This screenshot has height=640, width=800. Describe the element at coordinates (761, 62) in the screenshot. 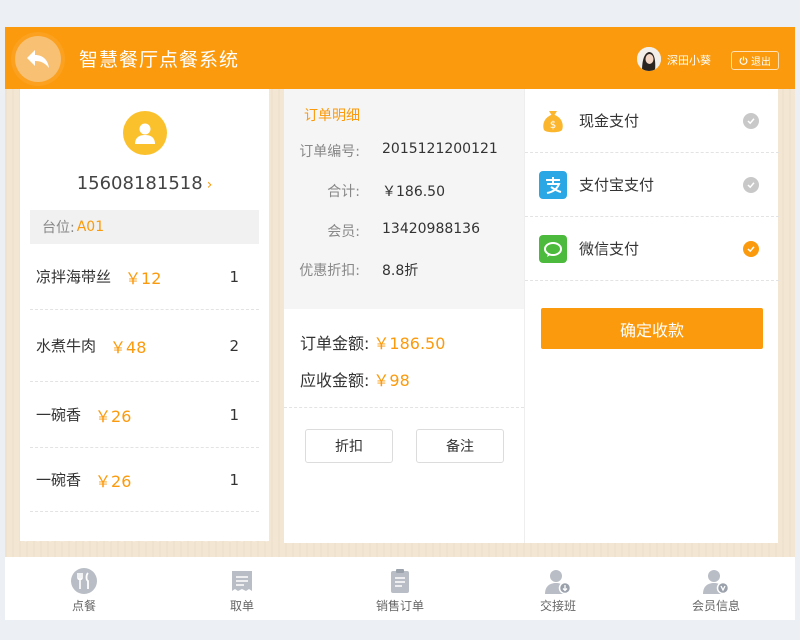

I see `logout-label: 退出` at that location.